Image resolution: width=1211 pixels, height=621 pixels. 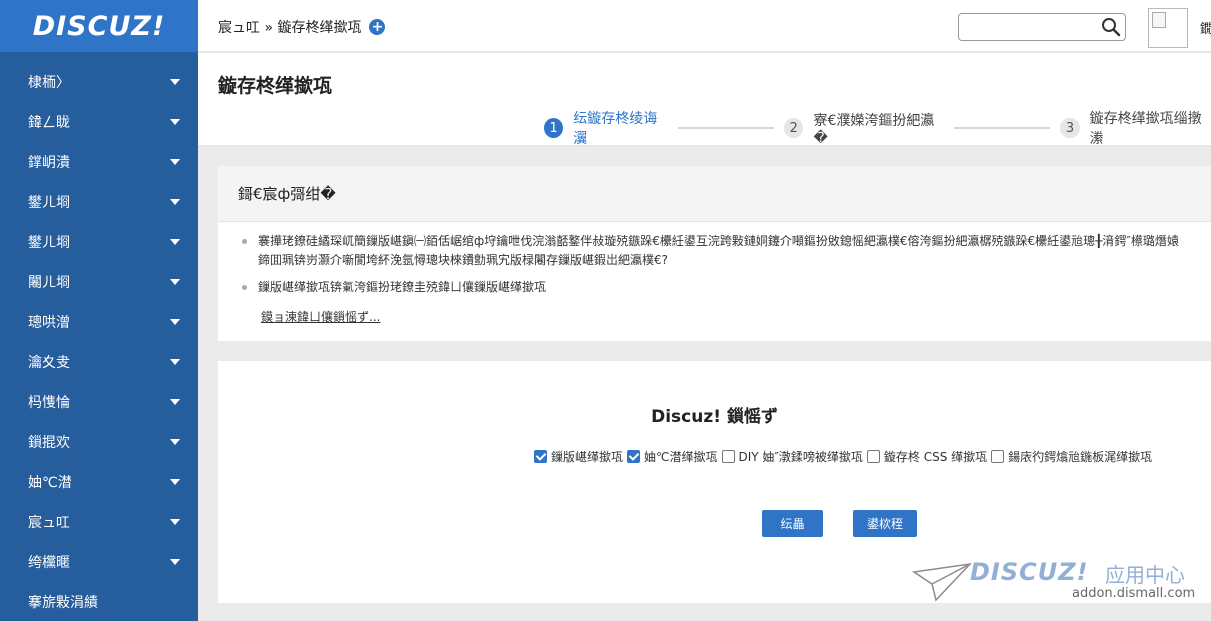 I want to click on sidebar-item-label: 鍏ㄥ眬, so click(x=49, y=123).